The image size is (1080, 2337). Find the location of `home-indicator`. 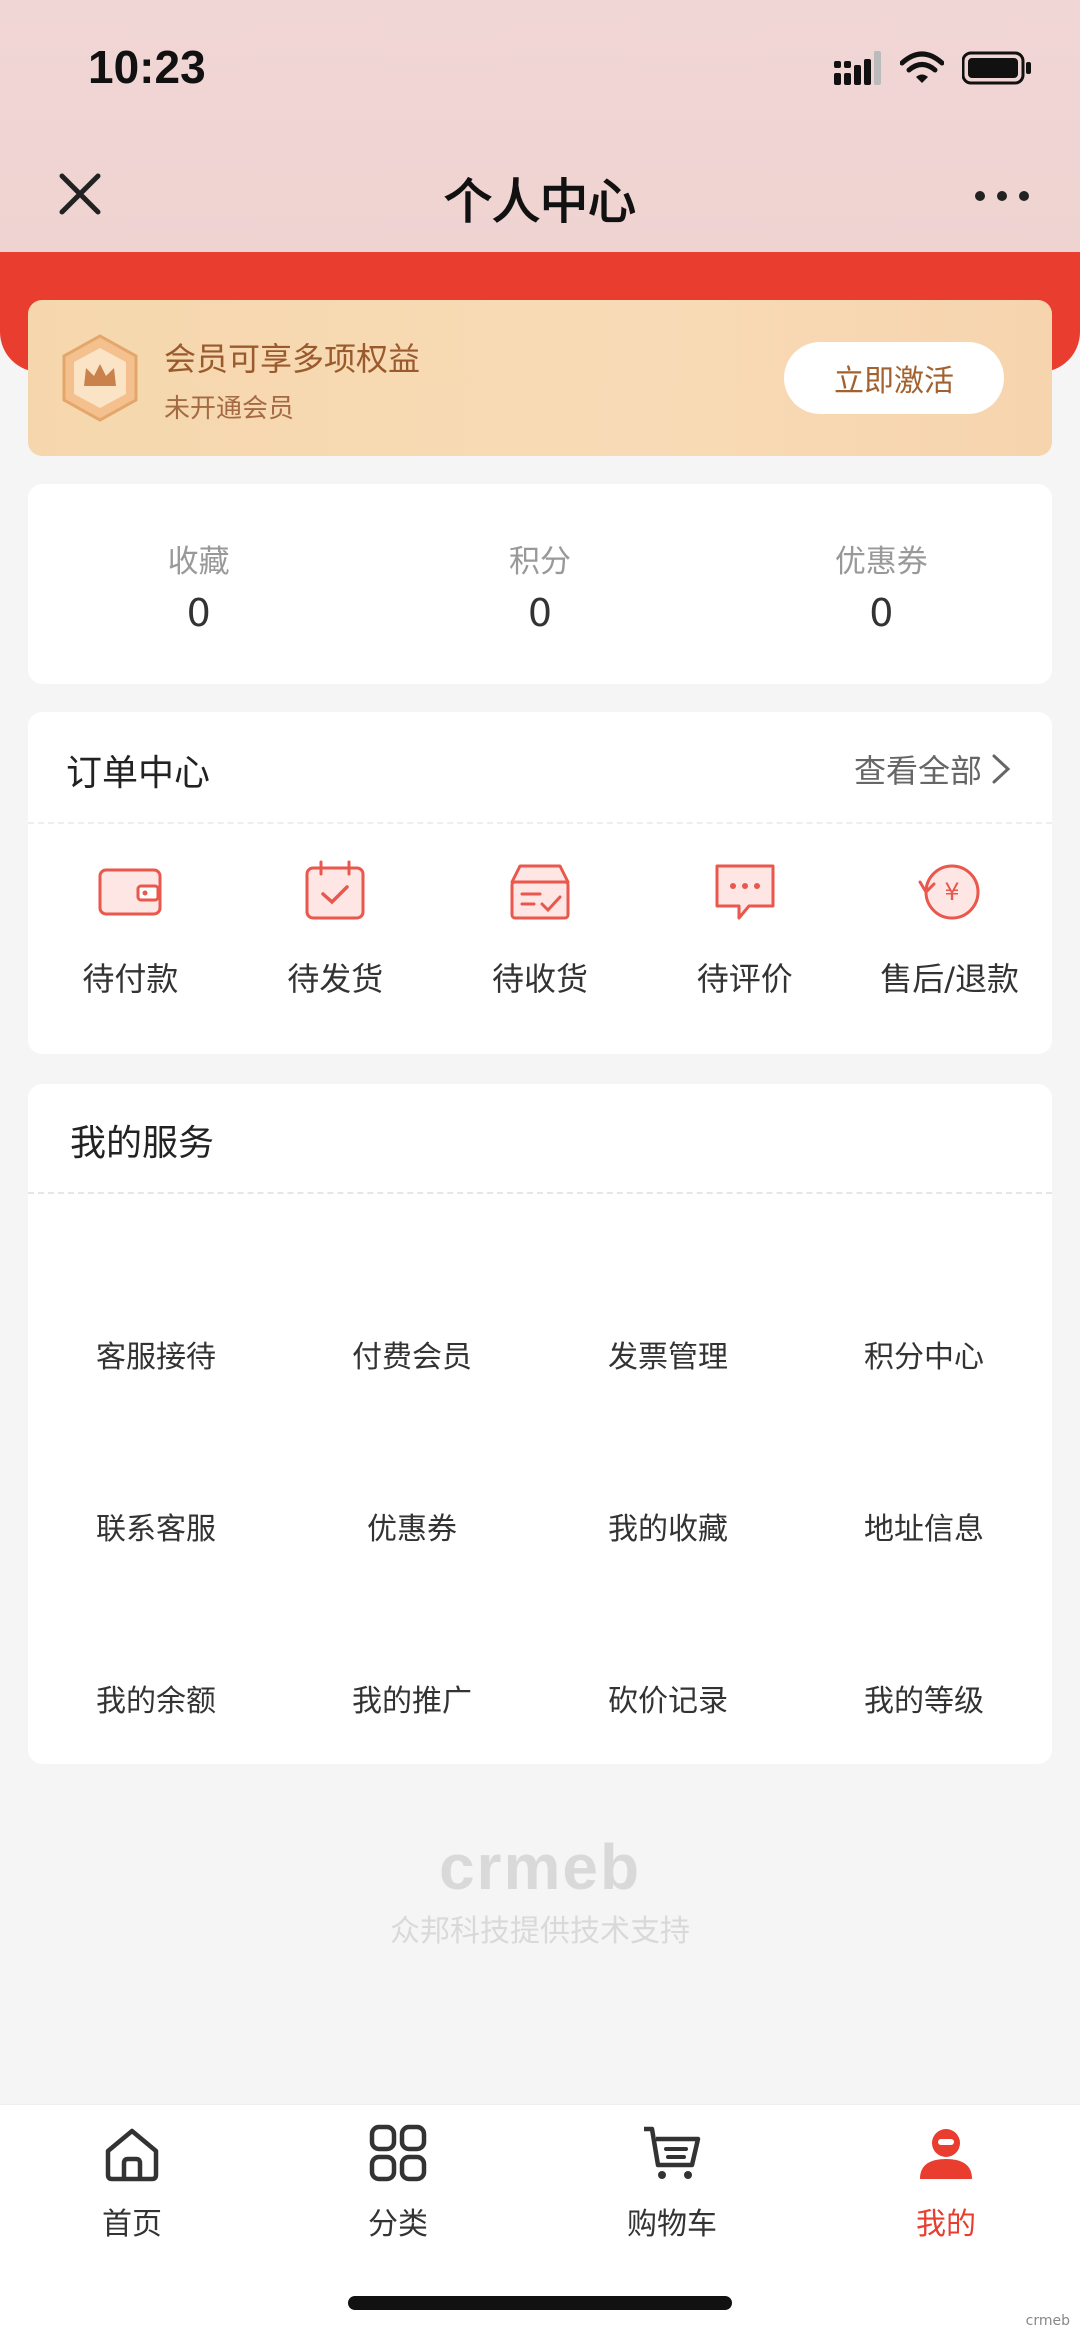

home-indicator is located at coordinates (540, 2303).